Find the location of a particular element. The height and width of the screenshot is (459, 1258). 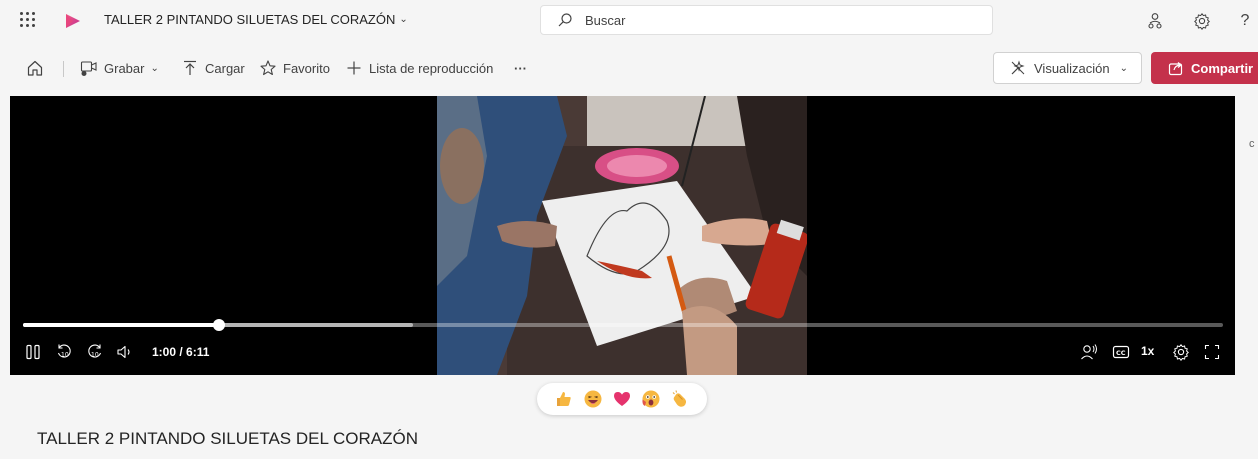

player-settings-button is located at coordinates (1181, 352).